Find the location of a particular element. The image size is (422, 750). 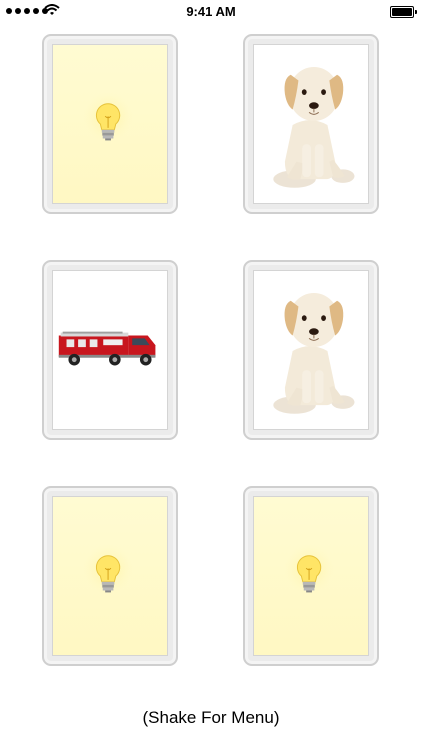

fire-truck-image is located at coordinates (107, 348).